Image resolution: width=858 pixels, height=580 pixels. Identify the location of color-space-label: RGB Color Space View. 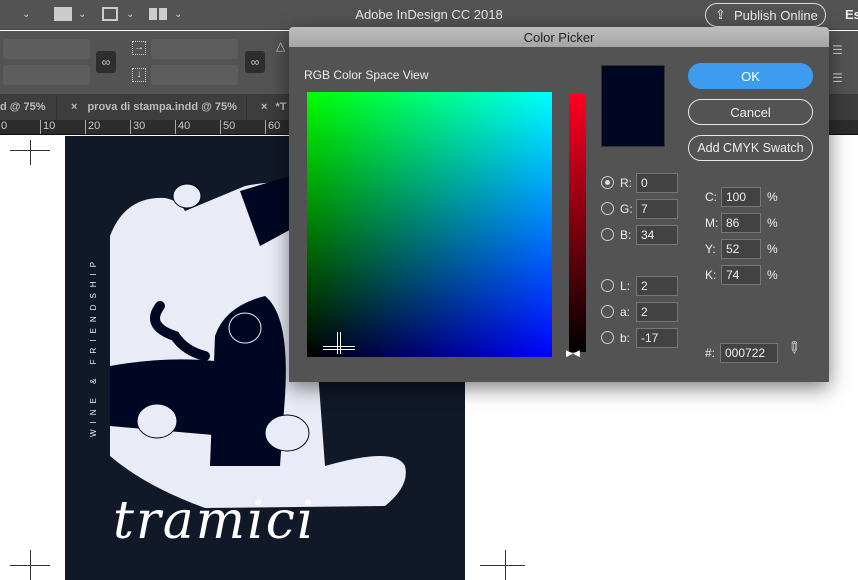
(366, 75).